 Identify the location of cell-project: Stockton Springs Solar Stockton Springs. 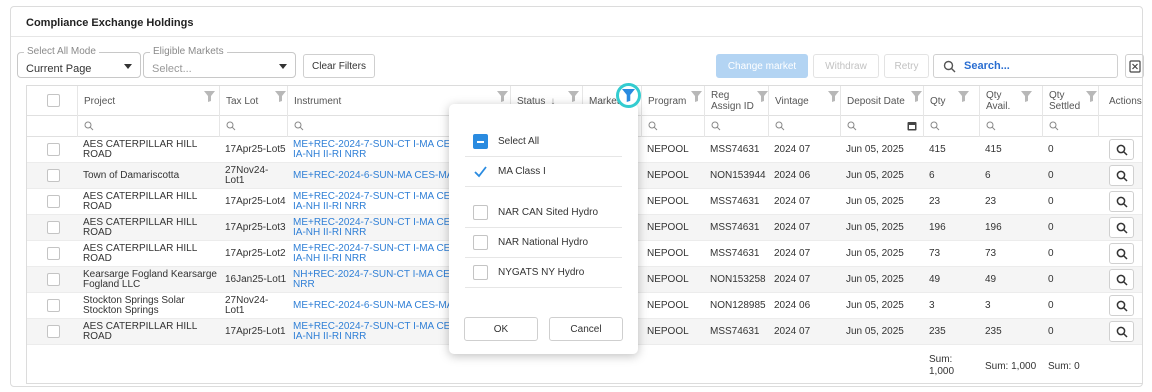
(134, 305).